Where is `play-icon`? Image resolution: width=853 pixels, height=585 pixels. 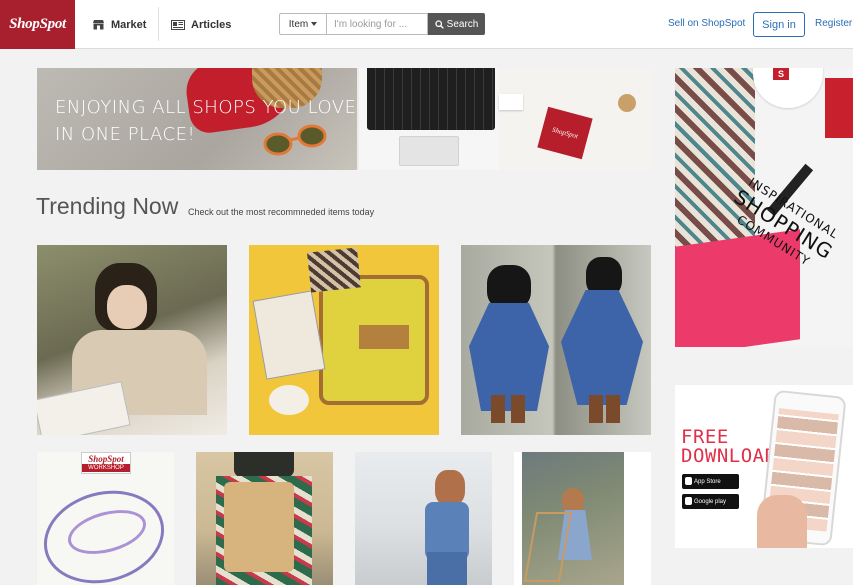
play-icon is located at coordinates (688, 501).